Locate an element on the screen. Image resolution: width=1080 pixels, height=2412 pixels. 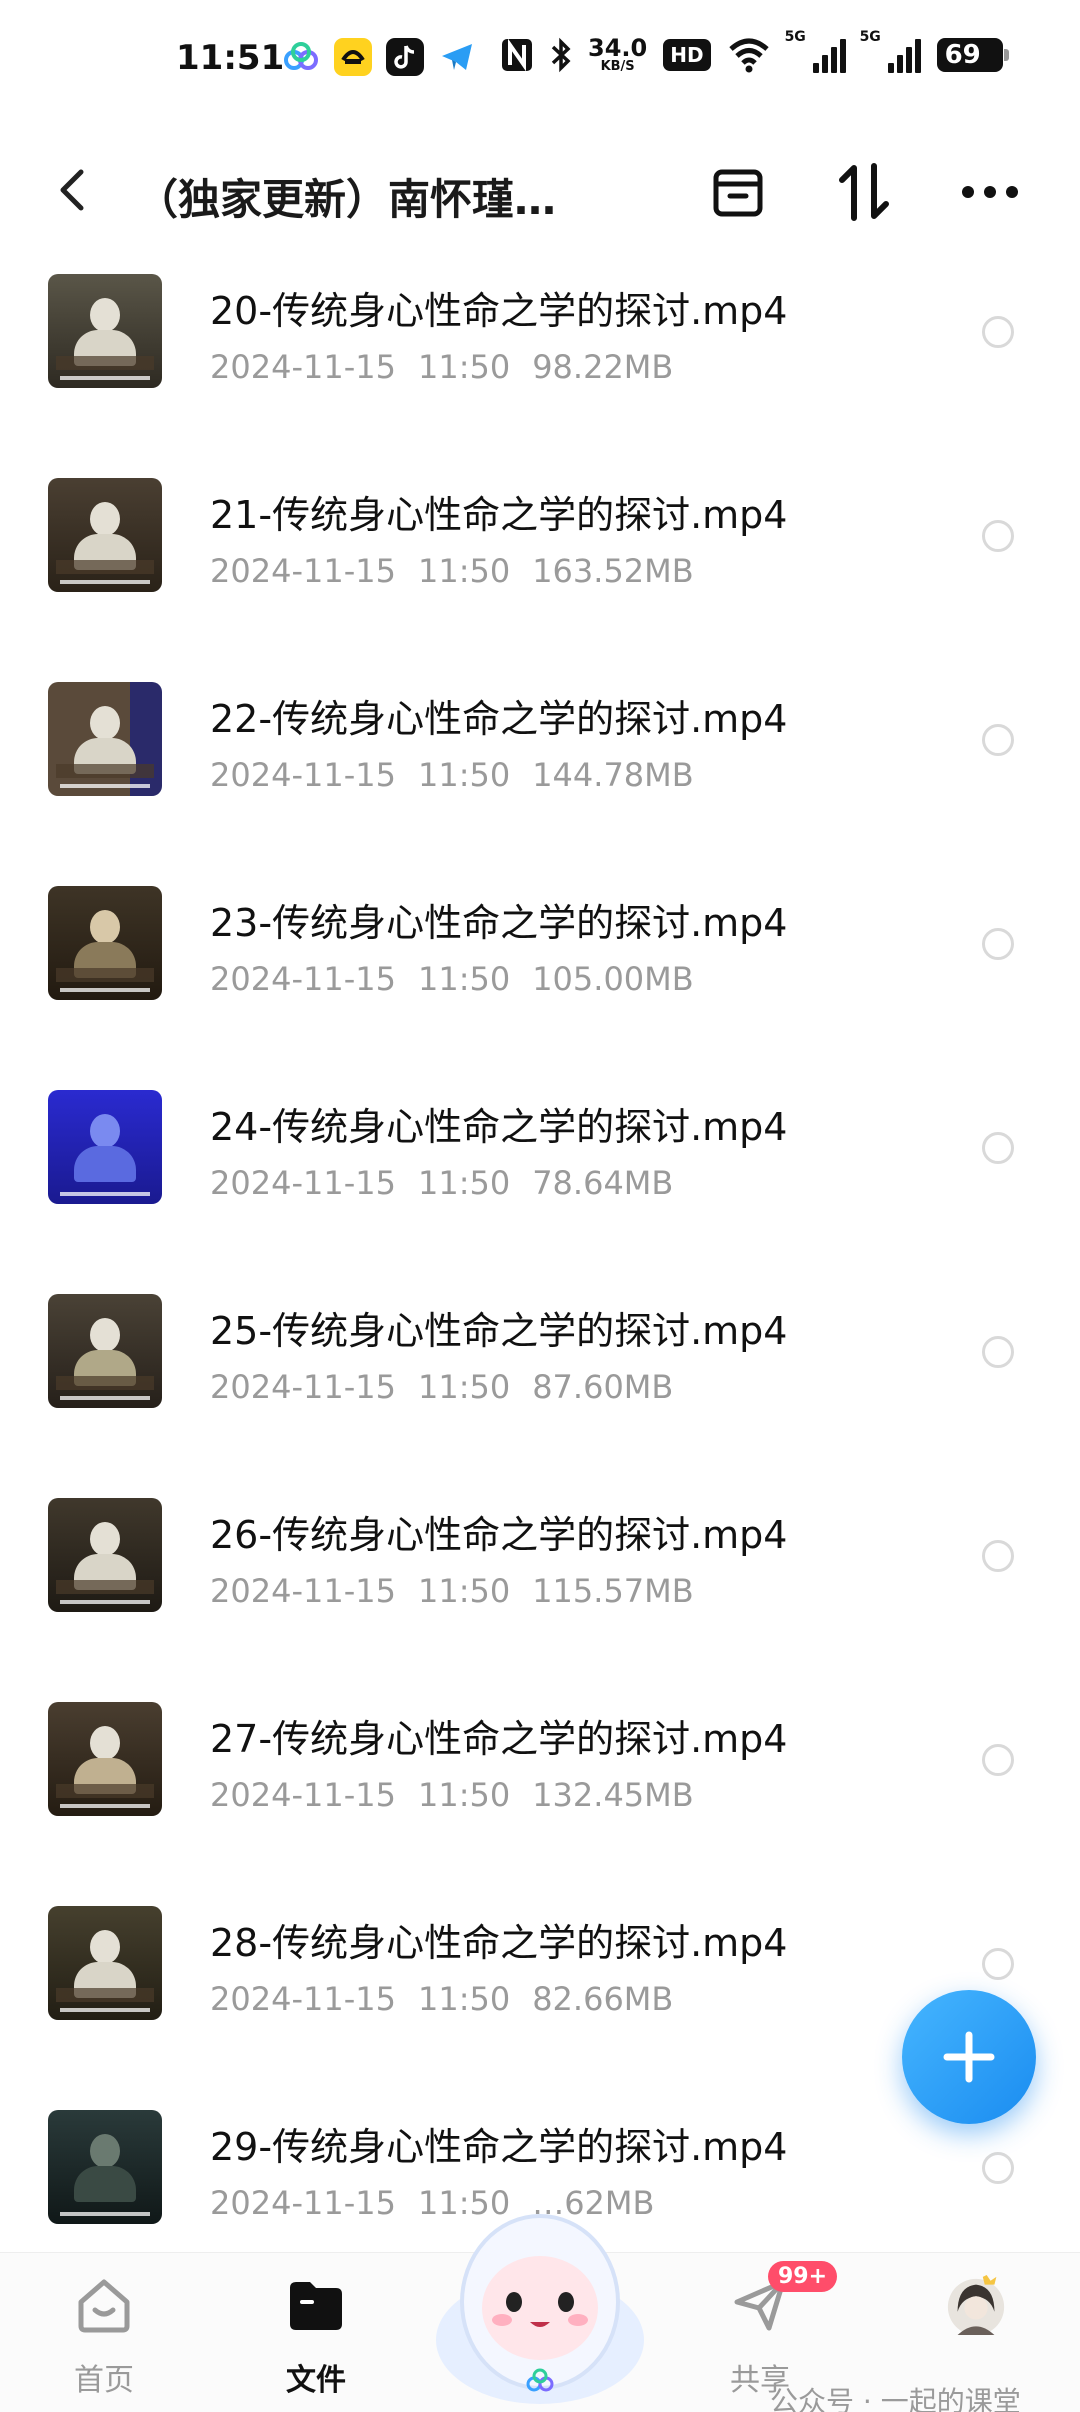
sort-icon is located at coordinates (864, 192).